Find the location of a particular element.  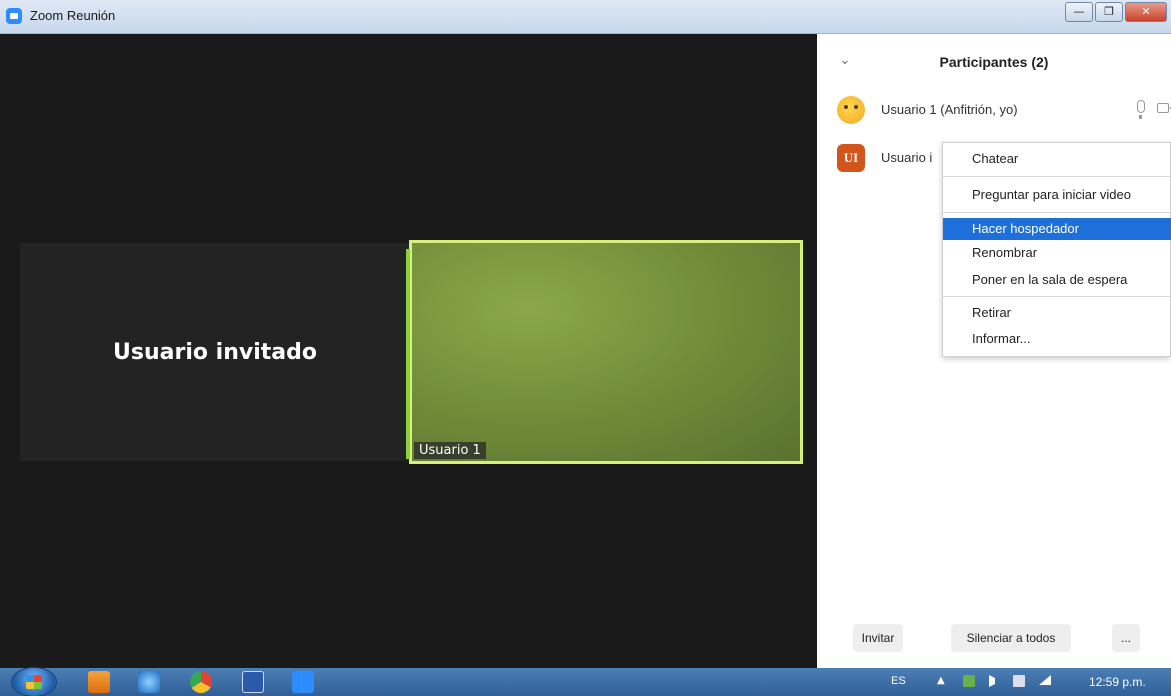

thinking-emoji-avatar is located at coordinates (851, 110).